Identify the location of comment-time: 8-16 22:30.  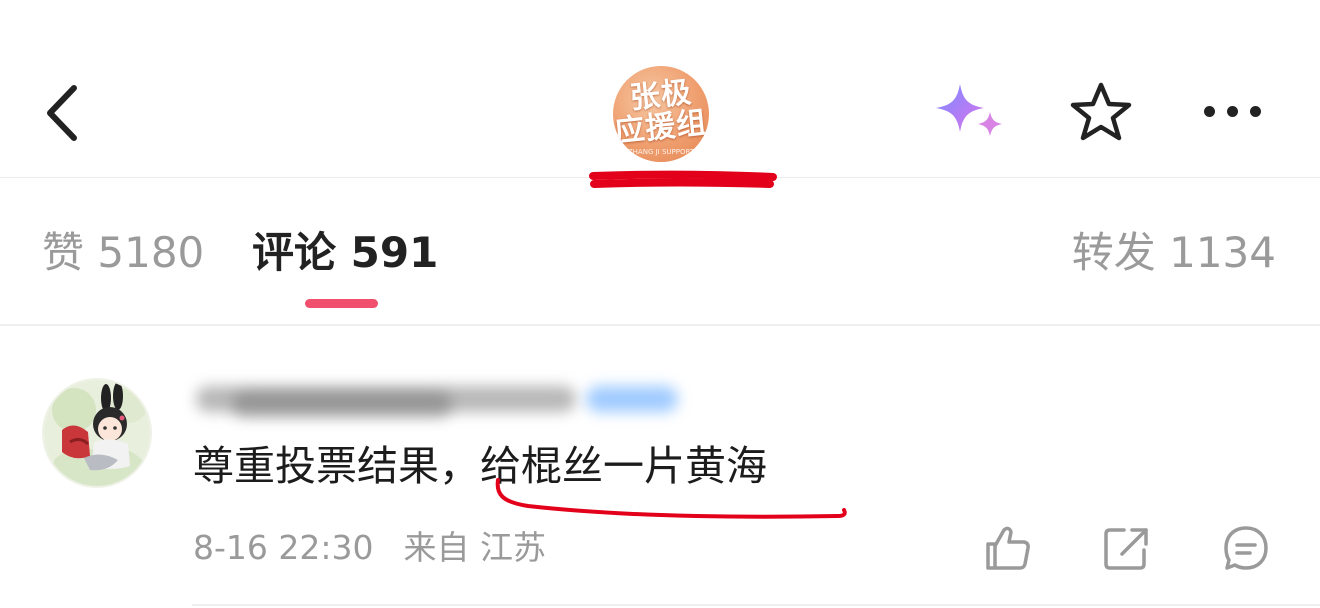
(283, 547).